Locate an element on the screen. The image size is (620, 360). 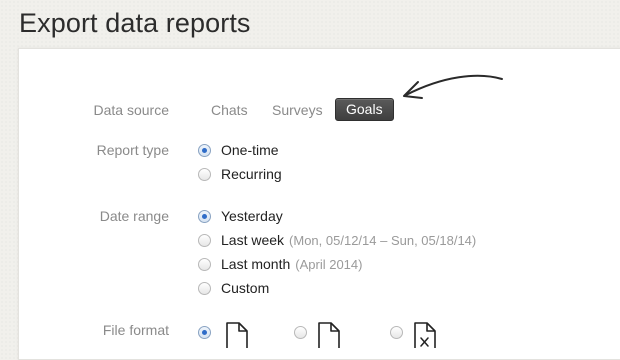
radio-excel is located at coordinates (396, 332).